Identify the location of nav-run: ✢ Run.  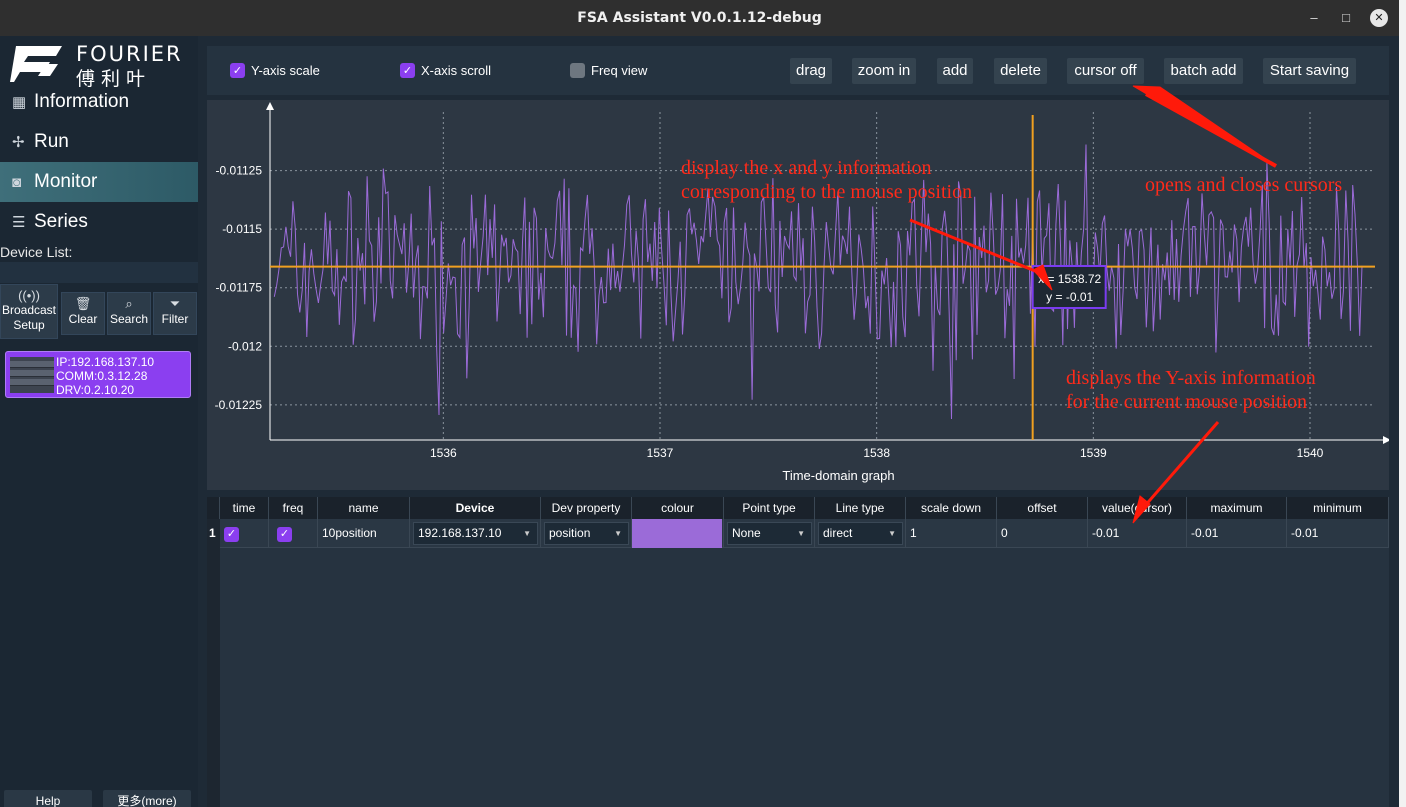
(99, 142).